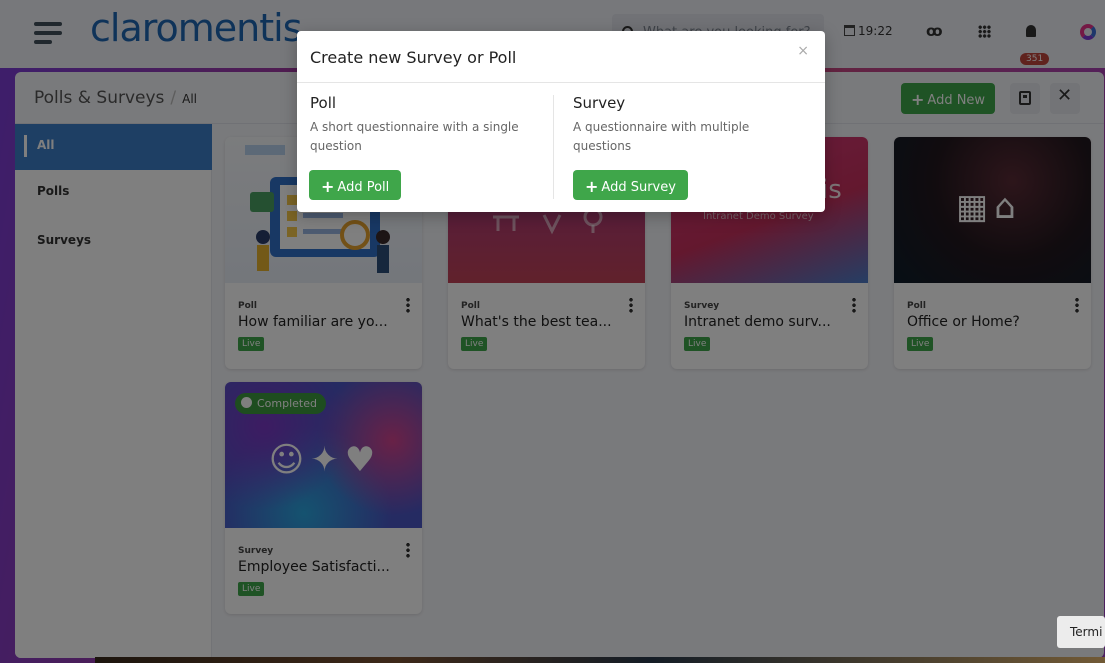  What do you see at coordinates (1081, 632) in the screenshot?
I see `tooltip: Termi` at bounding box center [1081, 632].